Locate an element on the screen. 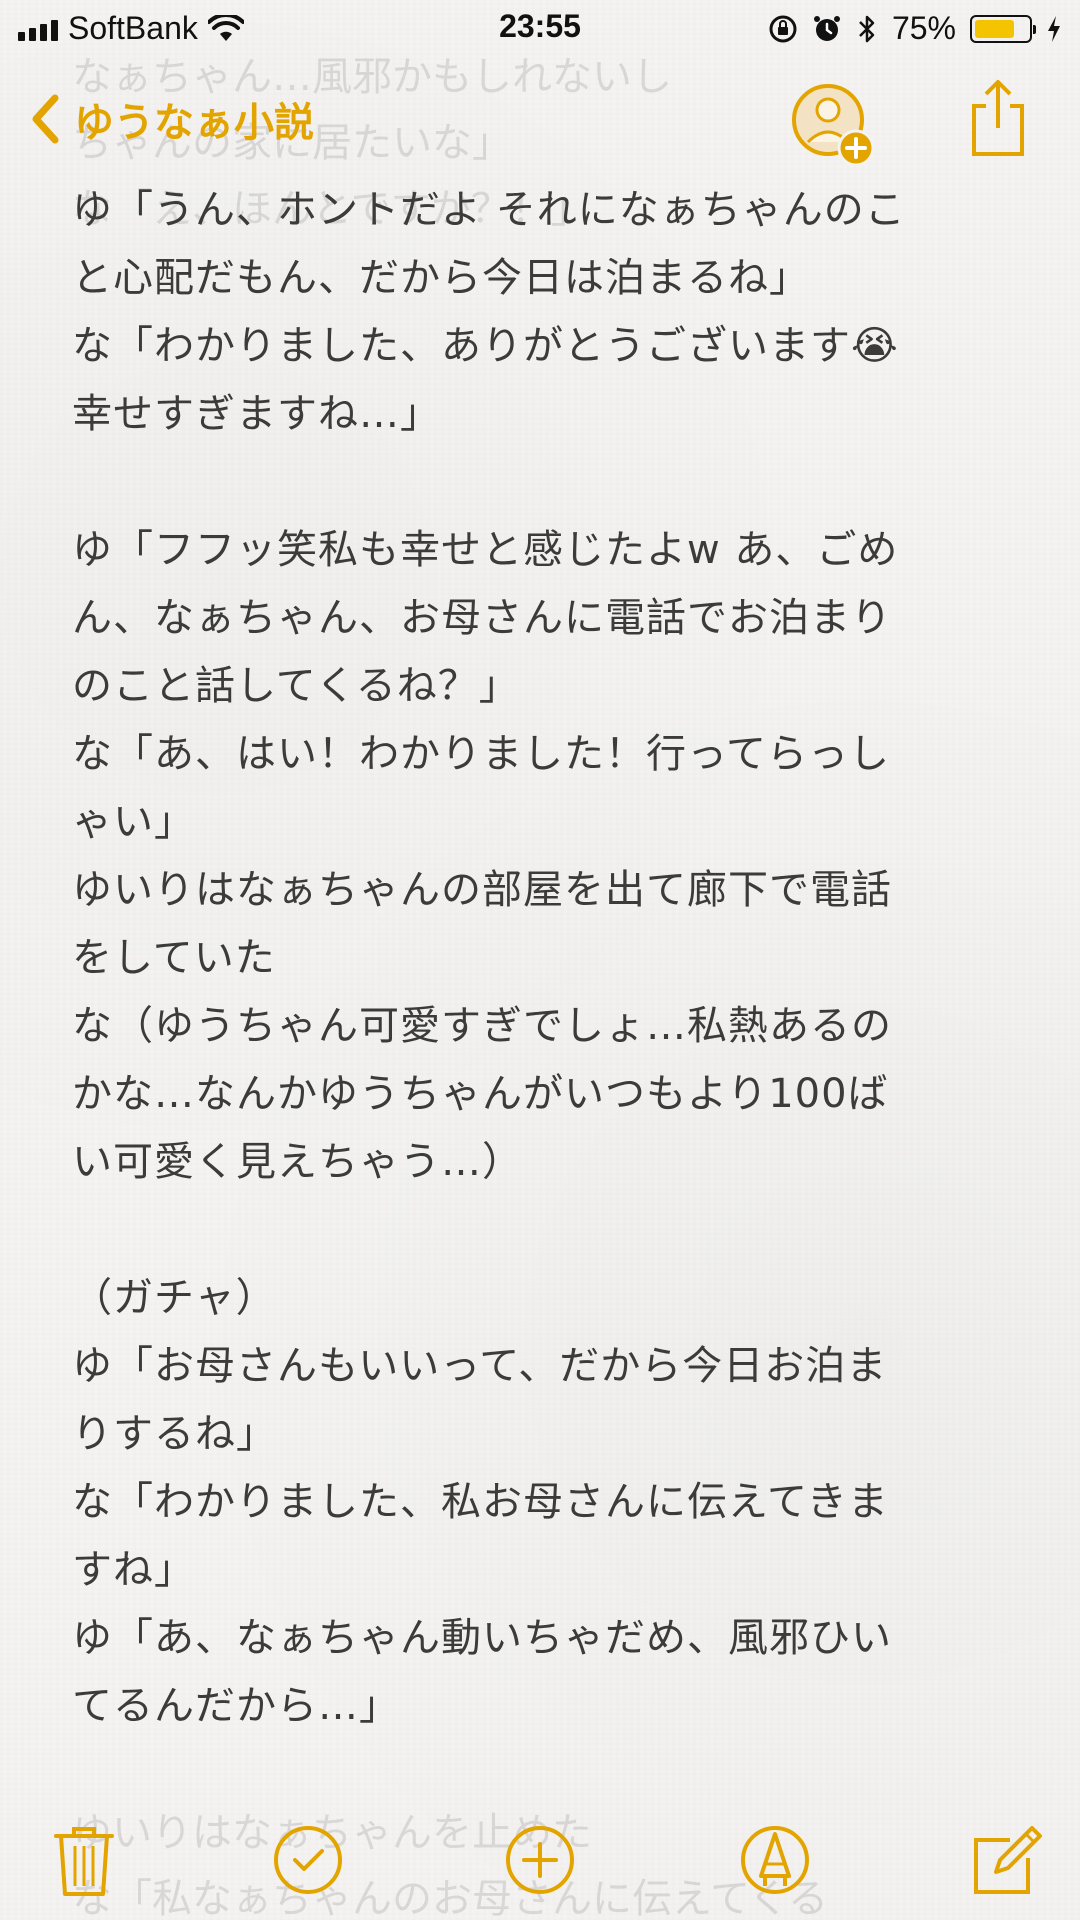 This screenshot has width=1080, height=1920. battery-icon is located at coordinates (1003, 28).